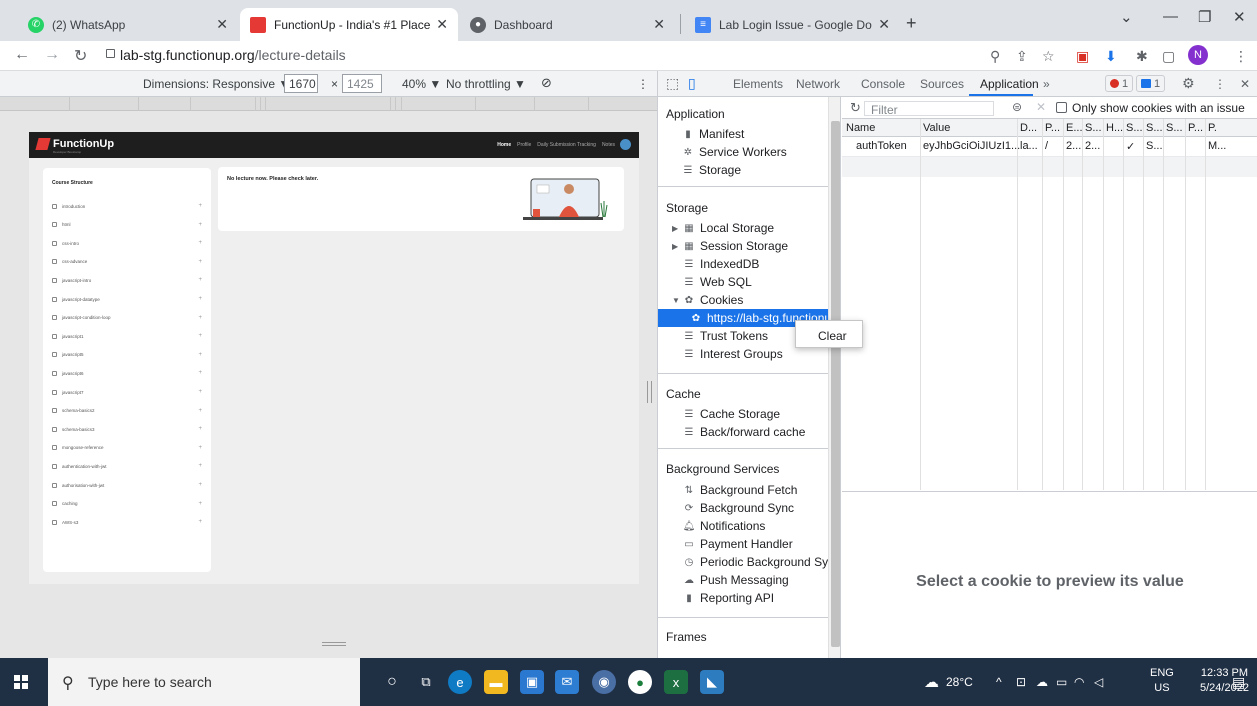  I want to click on tab-whatsapp: ✆ (2) WhatsApp ✕, so click(128, 24).